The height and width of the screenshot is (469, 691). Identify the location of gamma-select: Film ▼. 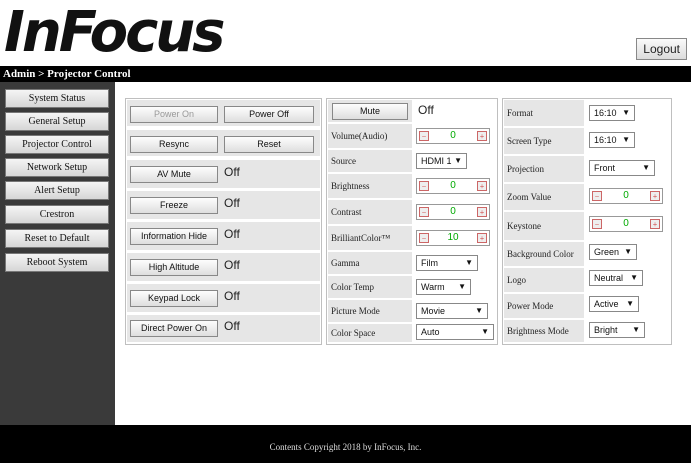
(447, 263).